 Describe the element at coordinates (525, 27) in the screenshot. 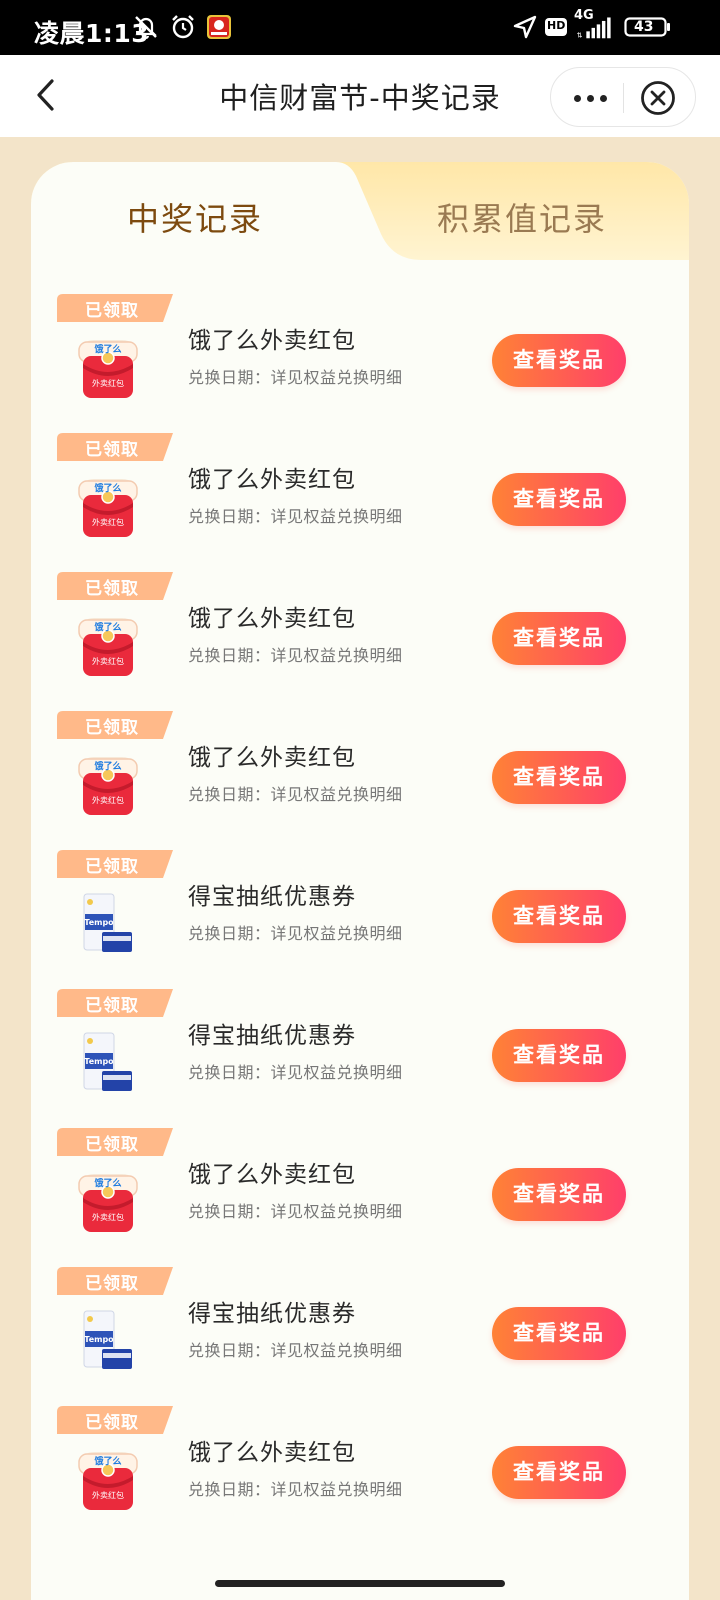

I see `location-icon` at that location.